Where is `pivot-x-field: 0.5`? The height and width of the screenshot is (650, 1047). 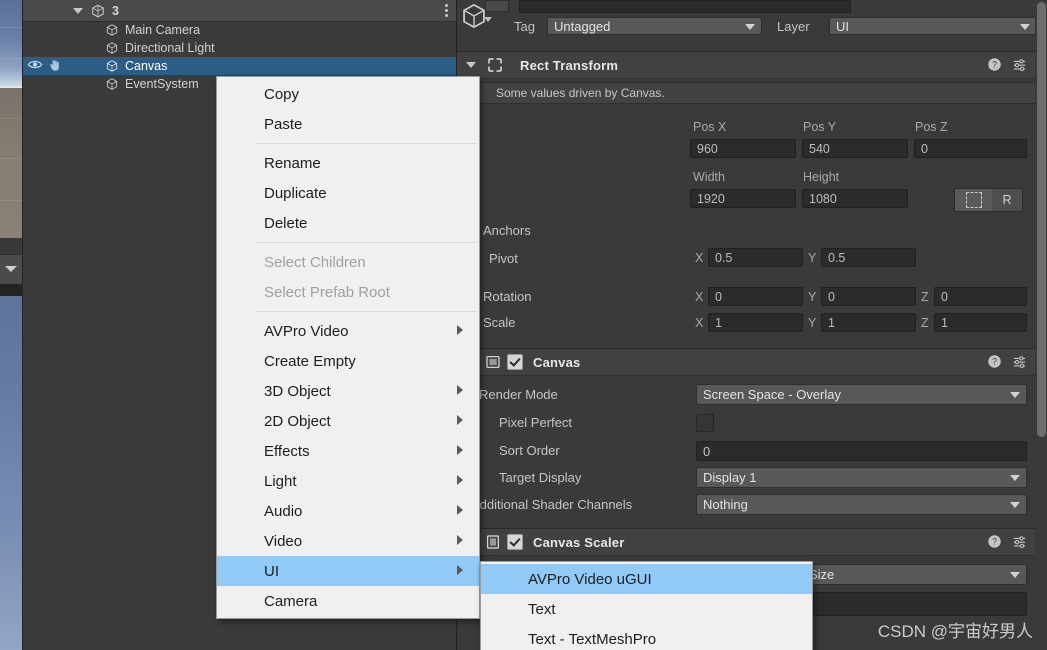
pivot-x-field: 0.5 is located at coordinates (755, 257).